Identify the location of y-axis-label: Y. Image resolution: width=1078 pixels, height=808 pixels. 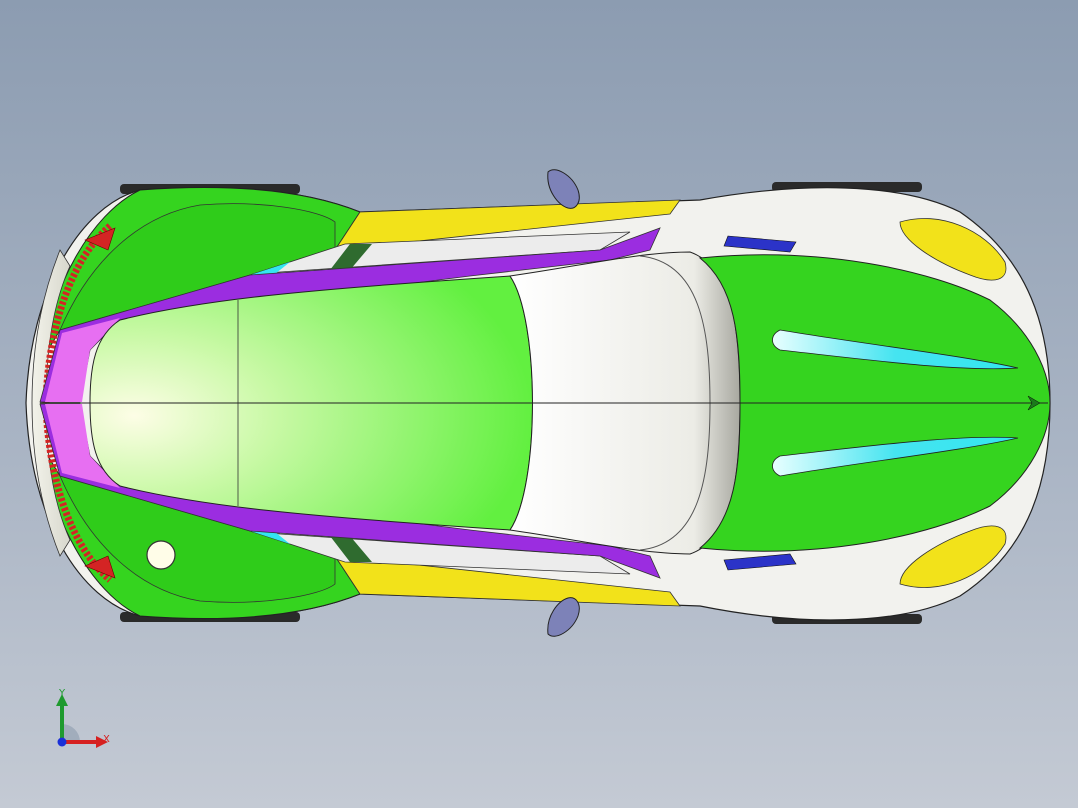
(62, 693).